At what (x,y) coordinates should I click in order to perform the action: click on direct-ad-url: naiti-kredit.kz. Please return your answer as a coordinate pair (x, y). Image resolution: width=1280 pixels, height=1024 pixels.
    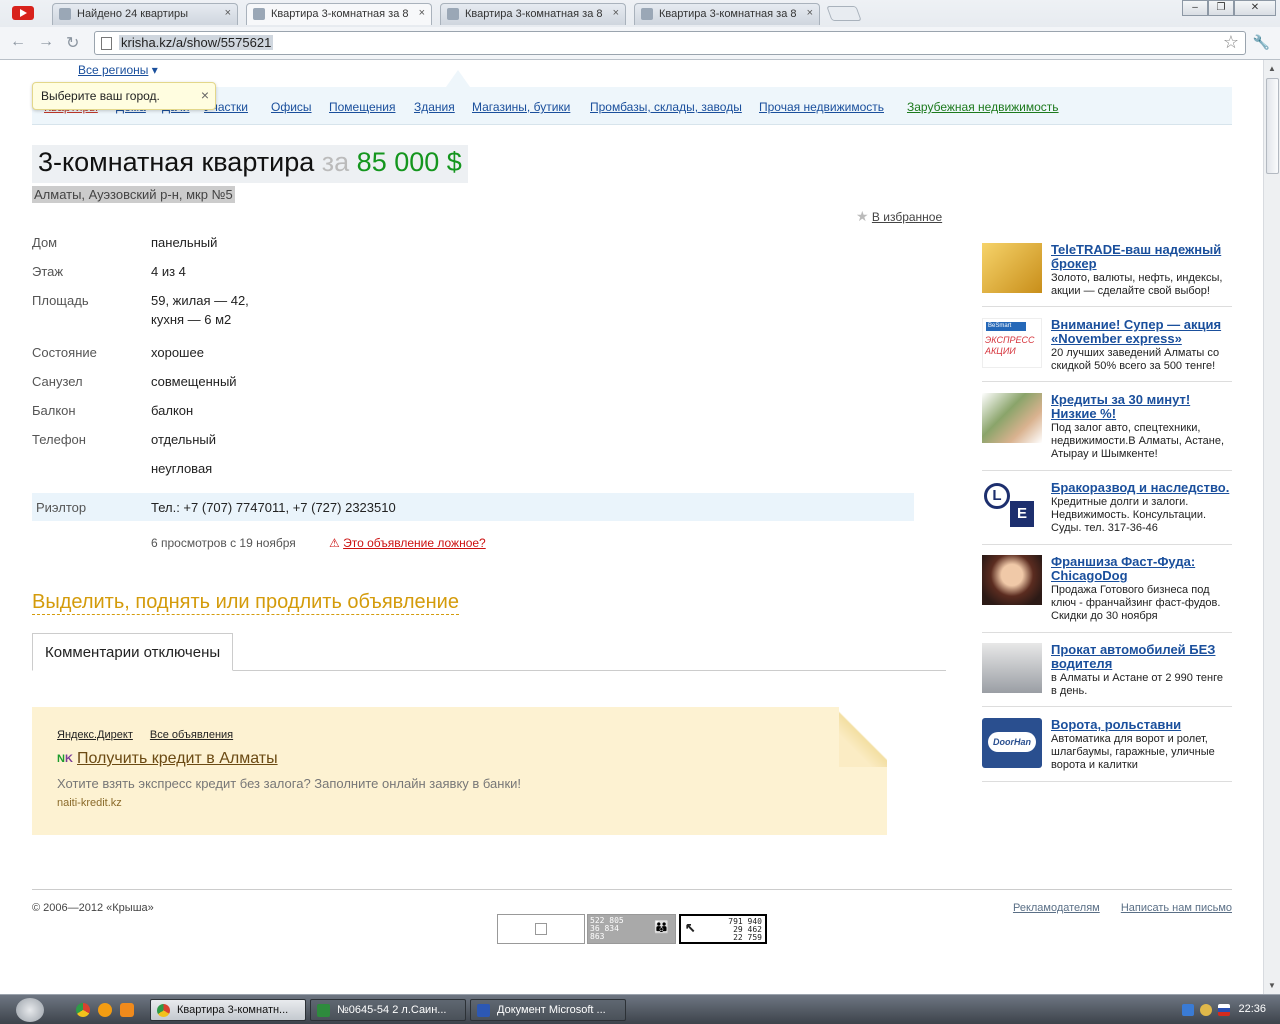
    Looking at the image, I should click on (89, 803).